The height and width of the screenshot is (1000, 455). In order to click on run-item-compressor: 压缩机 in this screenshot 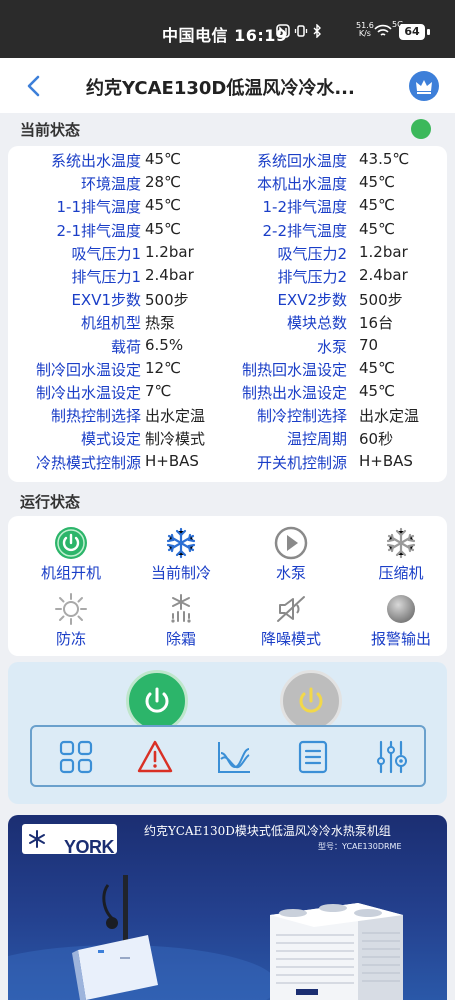, I will do `click(401, 554)`.